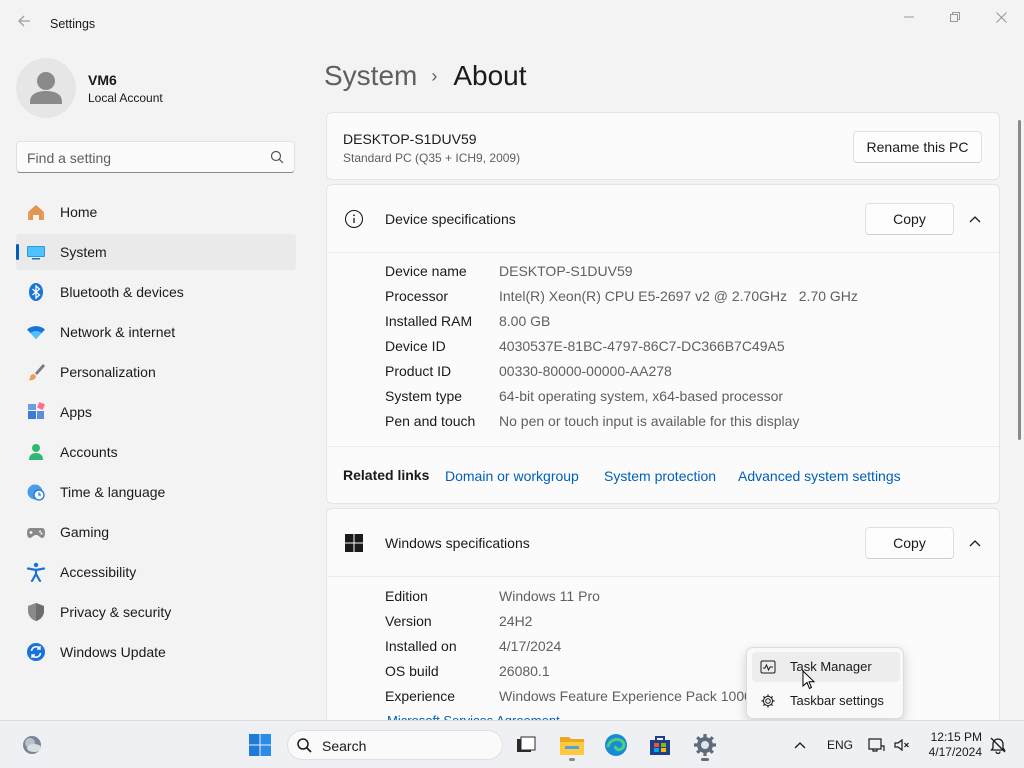 This screenshot has height=768, width=1024. I want to click on sidebar-item-time-language: Time & language, so click(156, 492).